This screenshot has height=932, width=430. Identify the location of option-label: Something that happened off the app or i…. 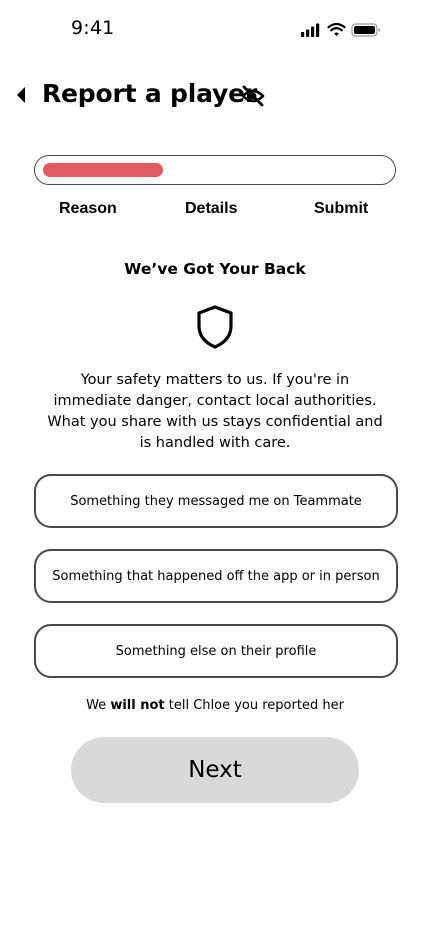
(216, 576).